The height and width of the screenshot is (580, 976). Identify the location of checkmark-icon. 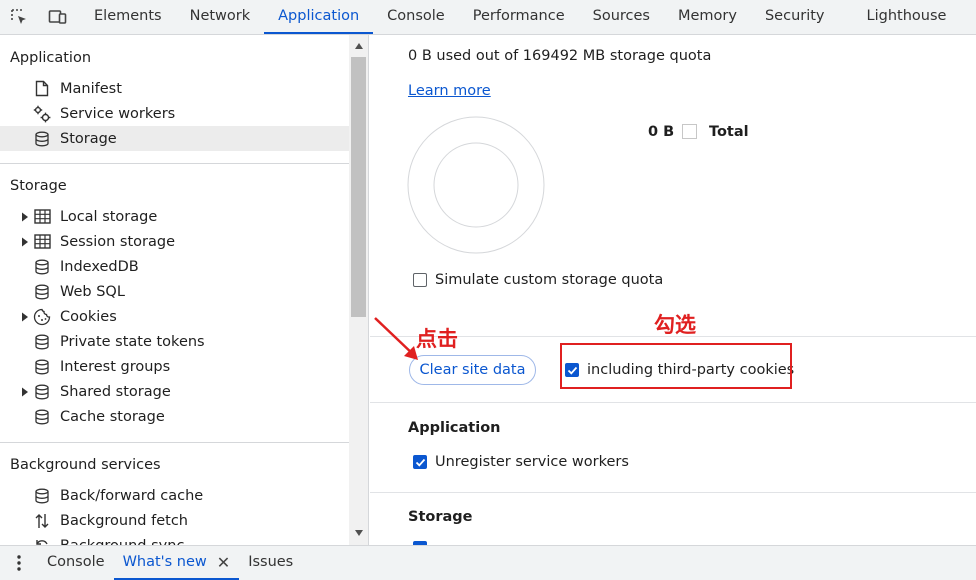
(420, 462).